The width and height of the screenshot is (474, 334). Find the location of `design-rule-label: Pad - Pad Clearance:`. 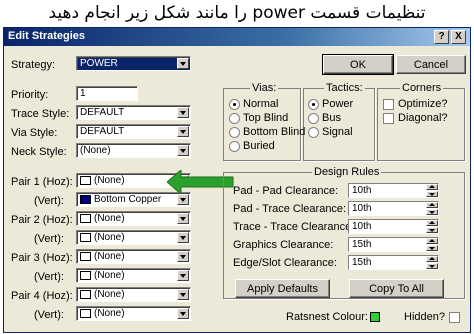

design-rule-label: Pad - Pad Clearance: is located at coordinates (286, 191).